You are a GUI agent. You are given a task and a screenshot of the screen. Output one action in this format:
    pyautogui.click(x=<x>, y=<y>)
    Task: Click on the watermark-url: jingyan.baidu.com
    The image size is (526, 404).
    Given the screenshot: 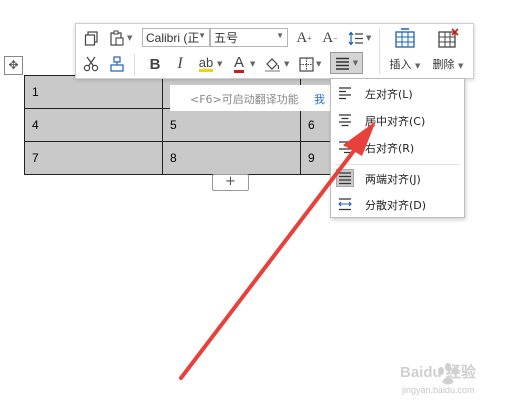 What is the action you would take?
    pyautogui.click(x=438, y=390)
    